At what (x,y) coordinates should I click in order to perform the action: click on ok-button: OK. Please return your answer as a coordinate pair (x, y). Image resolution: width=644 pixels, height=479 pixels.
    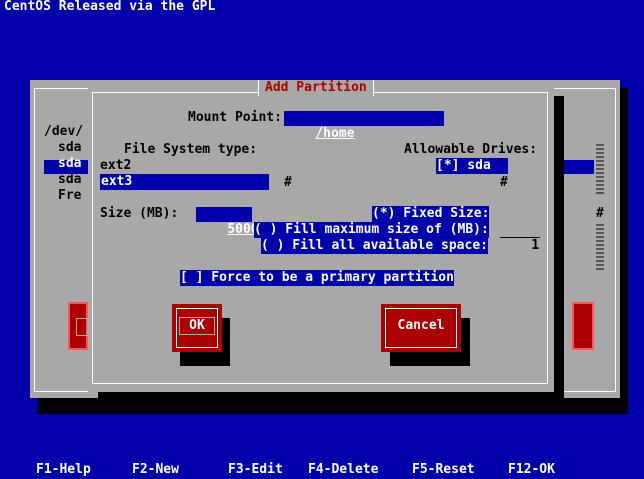
    Looking at the image, I should click on (197, 328).